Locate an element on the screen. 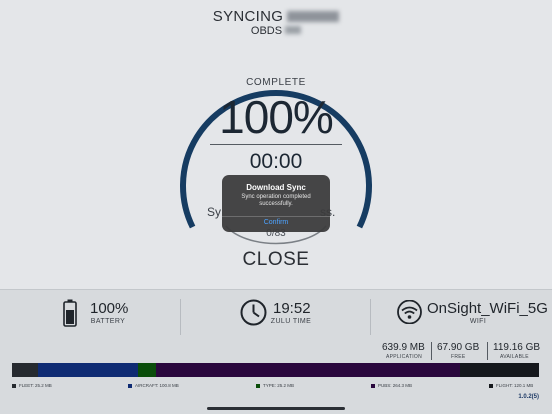 This screenshot has width=552, height=414. legend-aircraft: AIRCRAFT: 100.8 MB is located at coordinates (153, 385).